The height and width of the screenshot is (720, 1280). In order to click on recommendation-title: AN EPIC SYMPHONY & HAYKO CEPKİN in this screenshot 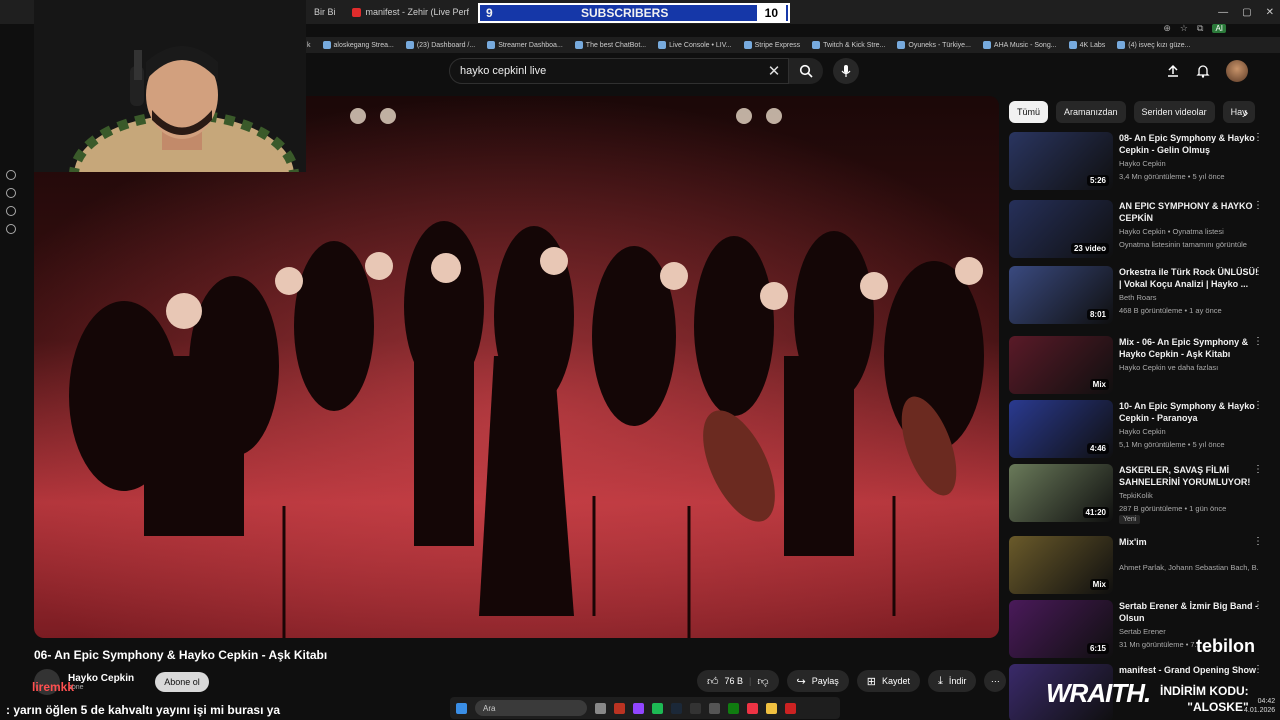, I will do `click(1186, 212)`.